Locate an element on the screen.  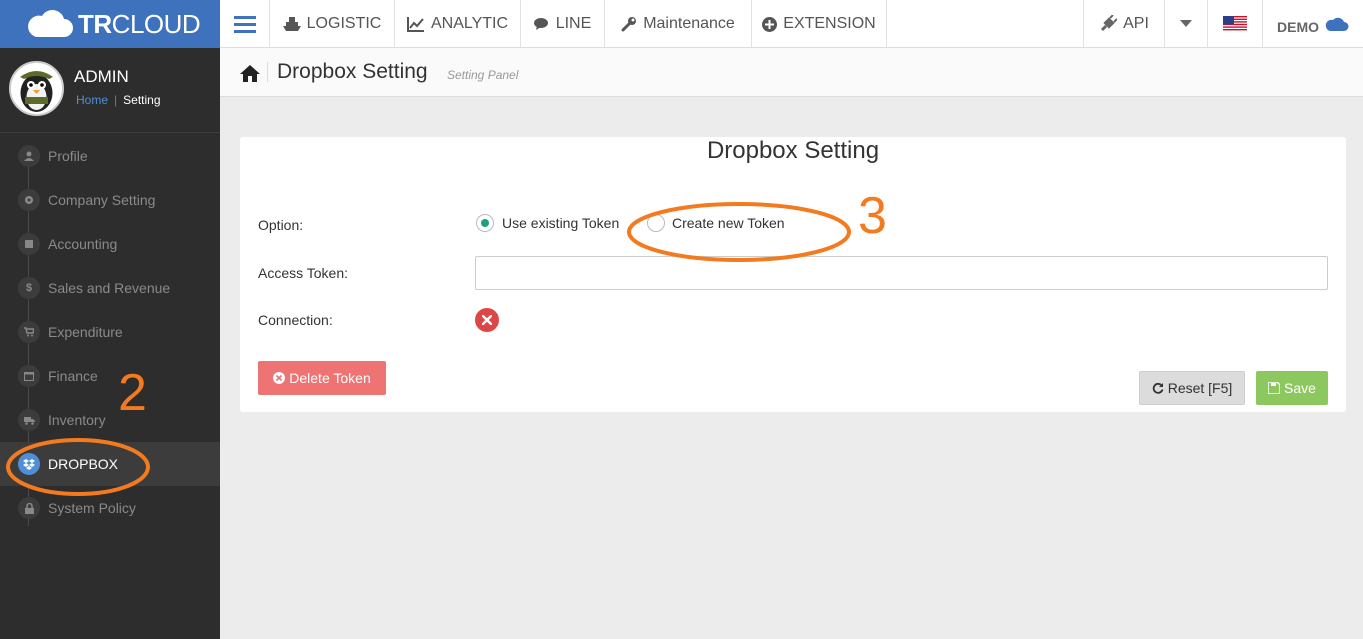
nav-api-label: API is located at coordinates (1136, 23).